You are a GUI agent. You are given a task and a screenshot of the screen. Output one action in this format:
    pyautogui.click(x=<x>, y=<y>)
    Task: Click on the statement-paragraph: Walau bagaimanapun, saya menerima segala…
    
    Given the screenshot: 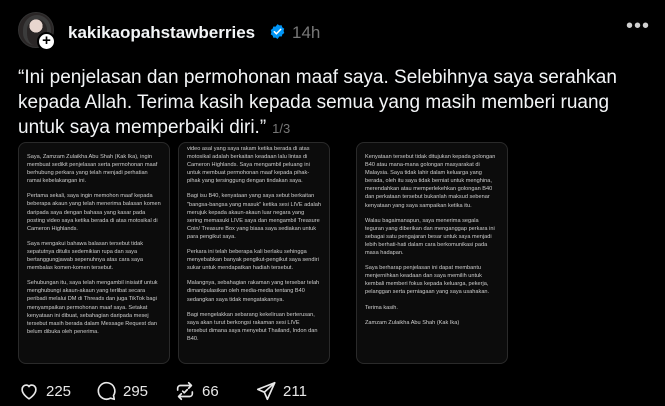 What is the action you would take?
    pyautogui.click(x=430, y=237)
    